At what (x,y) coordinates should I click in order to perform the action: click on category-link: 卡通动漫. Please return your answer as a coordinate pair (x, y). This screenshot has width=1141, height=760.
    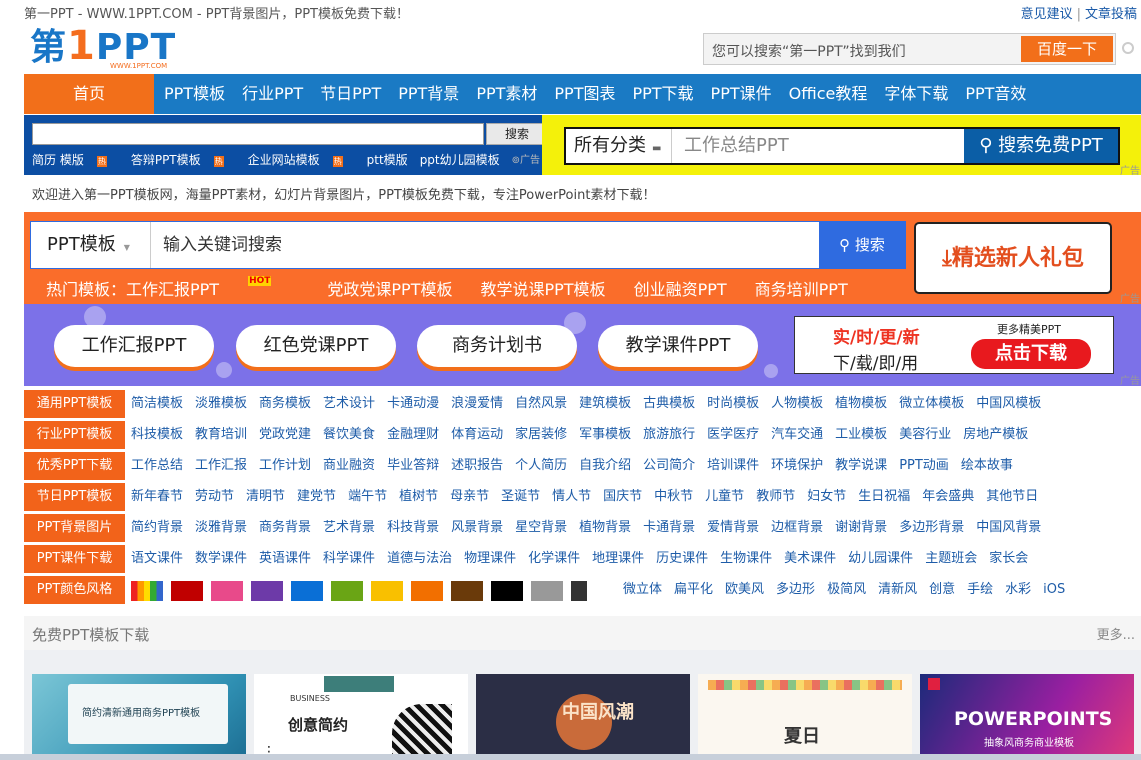
    Looking at the image, I should click on (413, 404).